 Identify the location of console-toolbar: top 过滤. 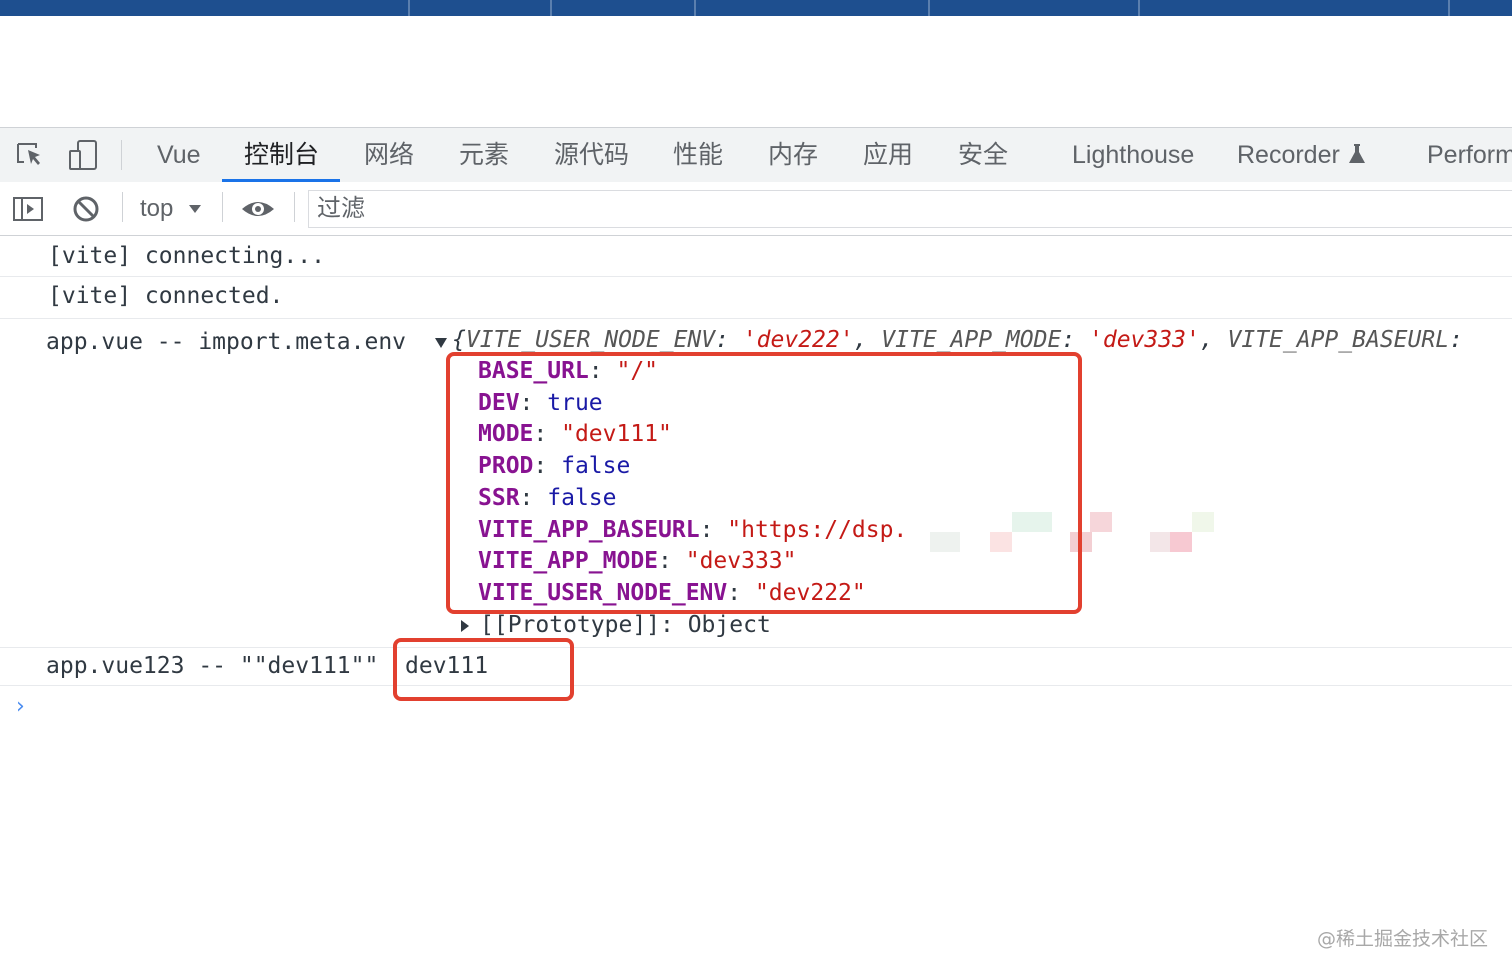
(756, 209).